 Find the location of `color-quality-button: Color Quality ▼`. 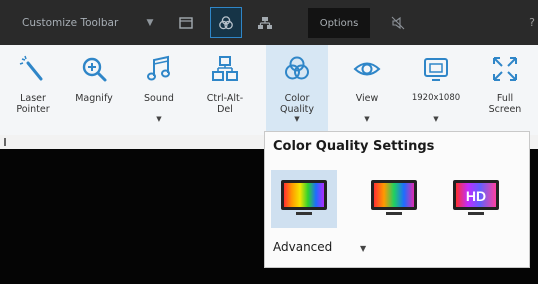

color-quality-button: Color Quality ▼ is located at coordinates (297, 89).